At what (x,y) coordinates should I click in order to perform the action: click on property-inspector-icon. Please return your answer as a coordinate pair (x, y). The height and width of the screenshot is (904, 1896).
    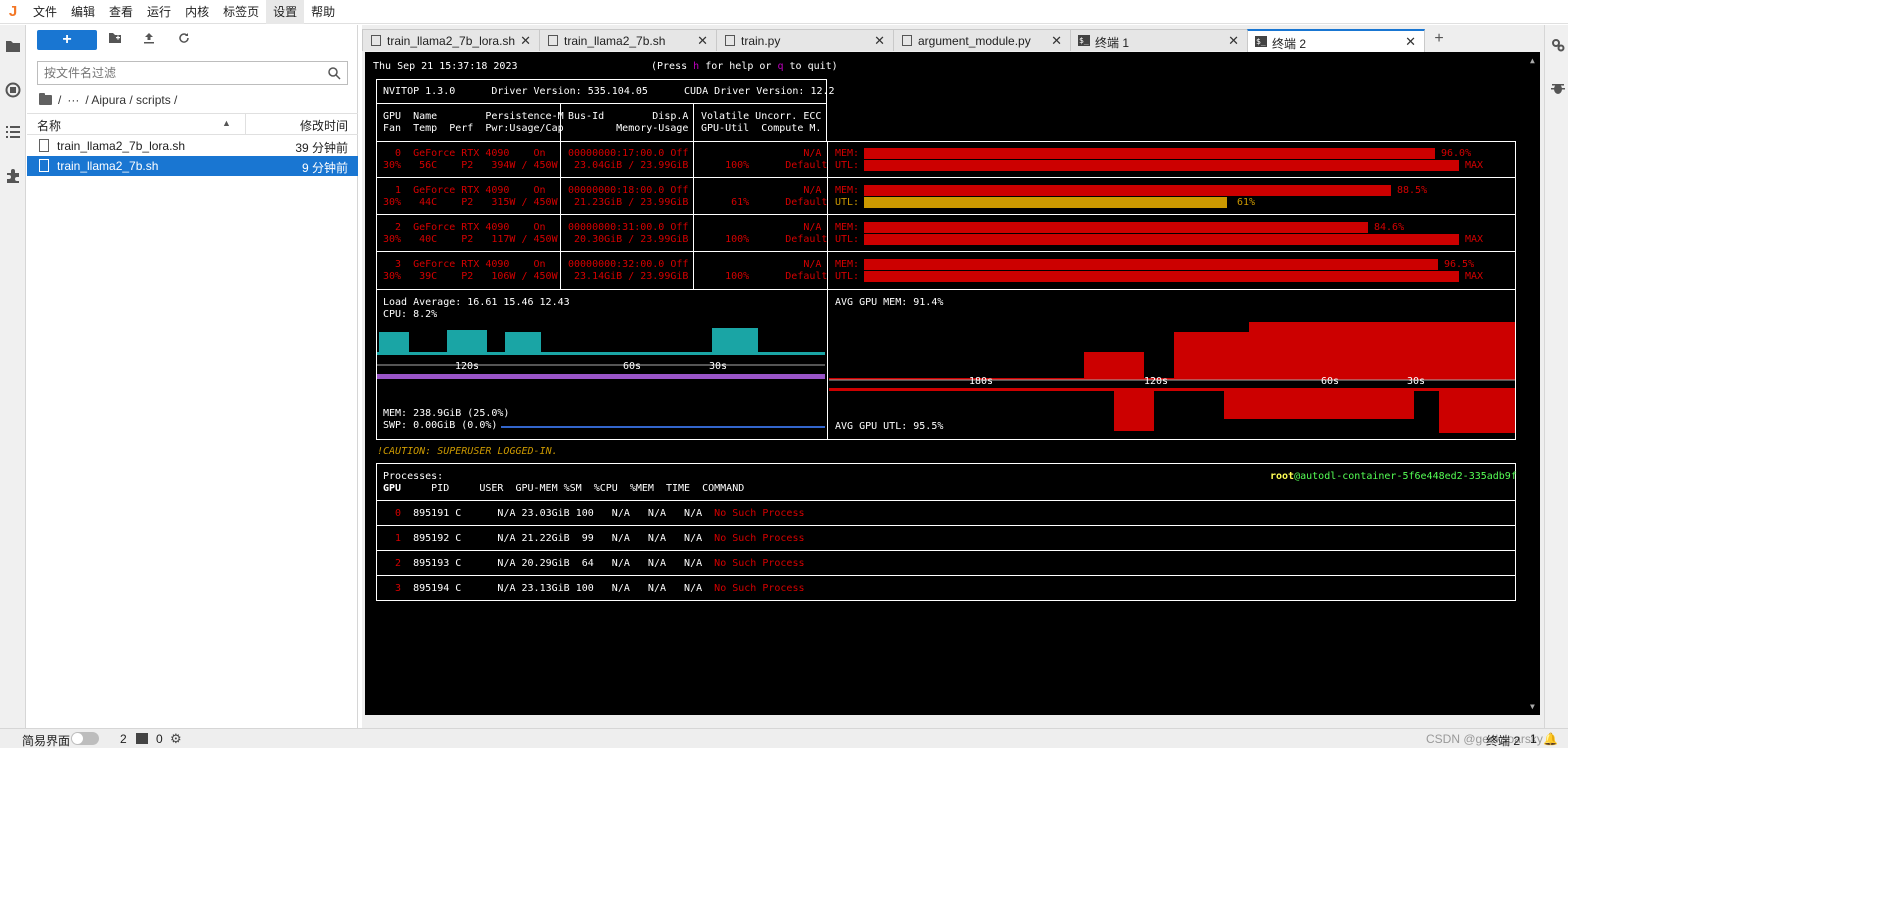
    Looking at the image, I should click on (1558, 45).